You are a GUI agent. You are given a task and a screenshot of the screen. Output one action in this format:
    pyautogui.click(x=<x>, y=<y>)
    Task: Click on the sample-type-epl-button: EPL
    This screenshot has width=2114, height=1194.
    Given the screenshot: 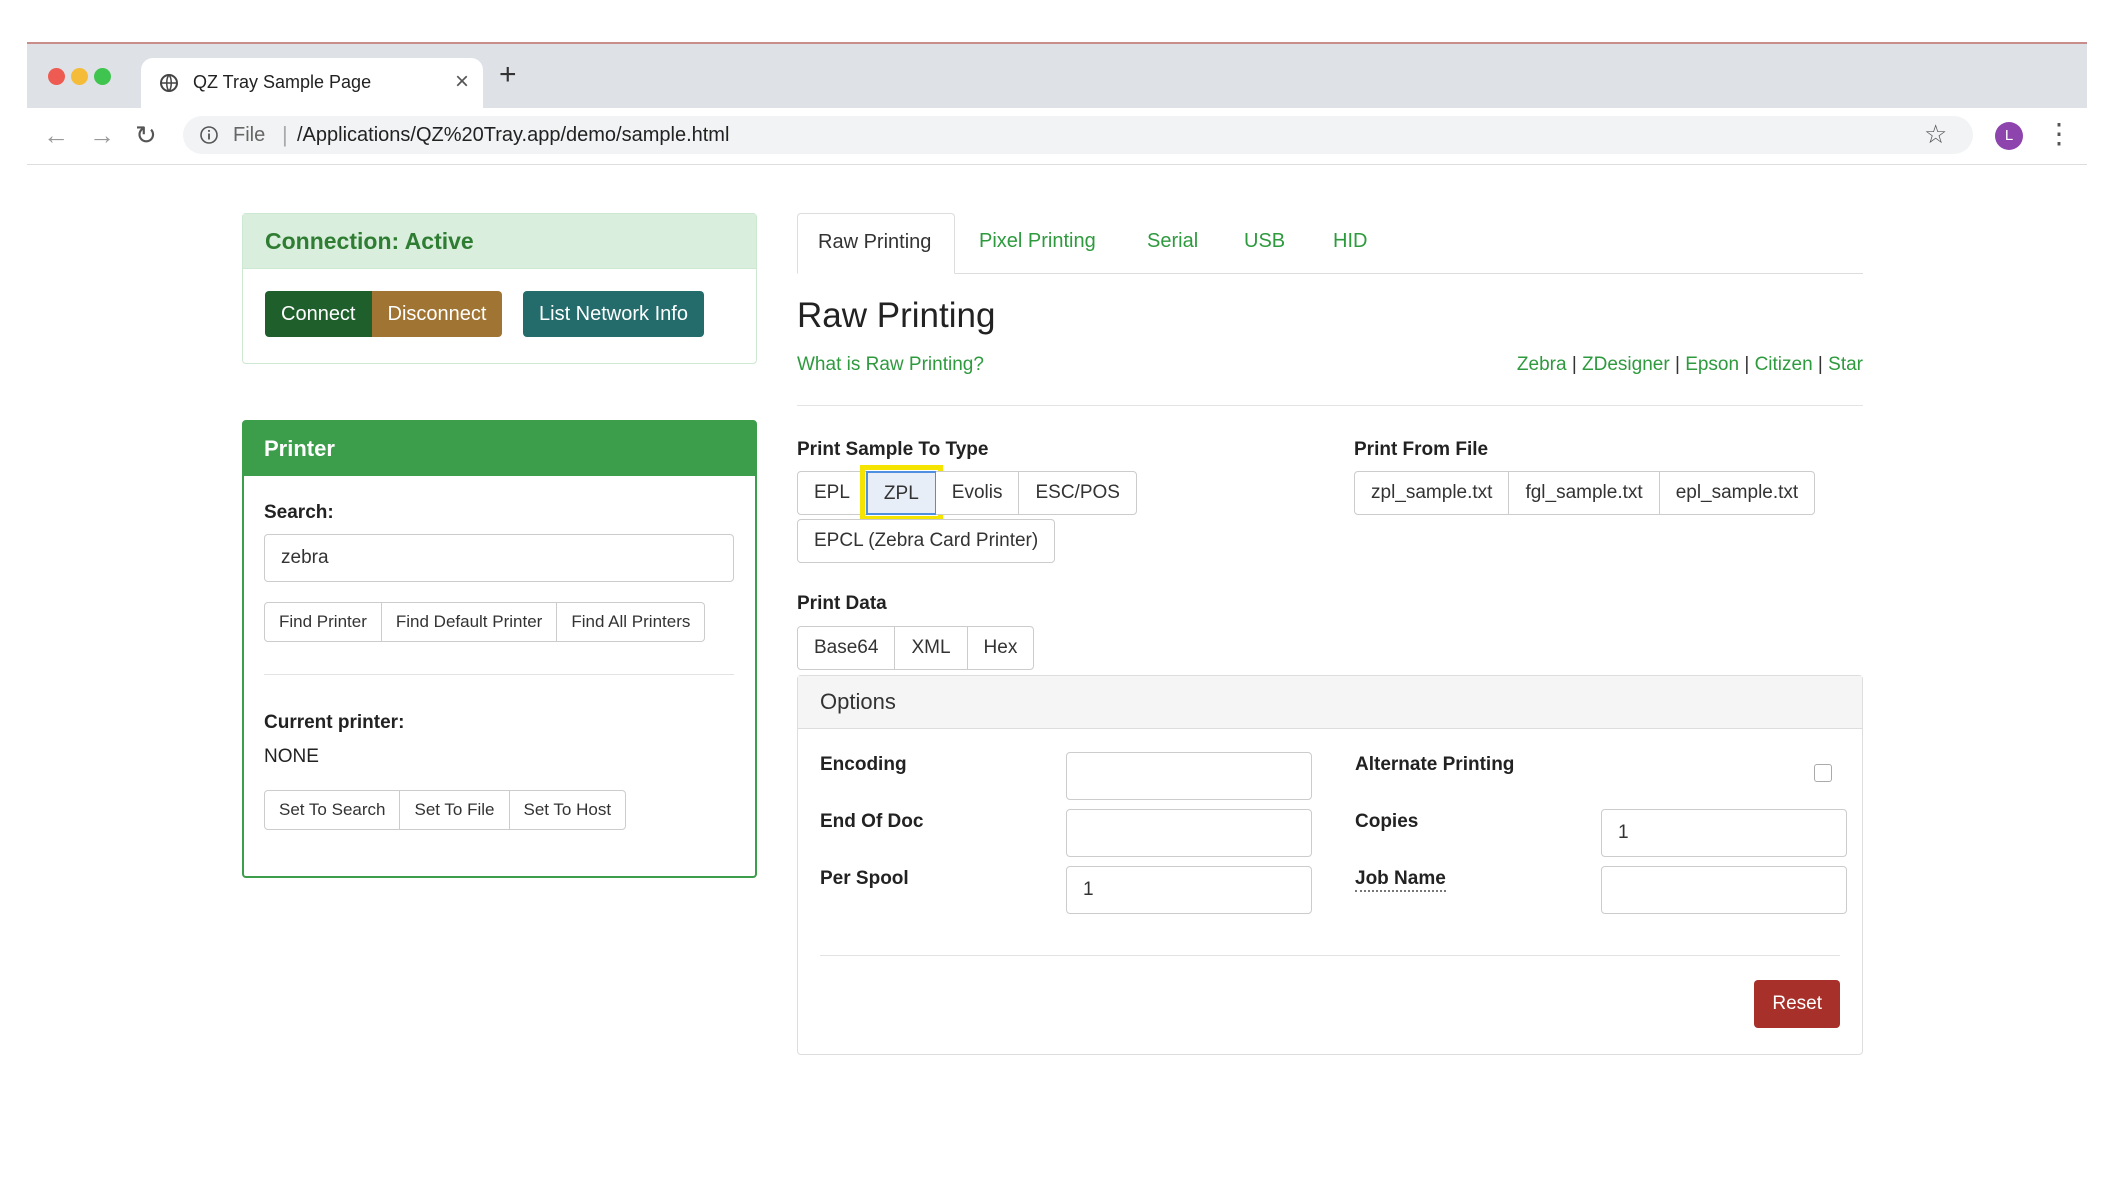 What is the action you would take?
    pyautogui.click(x=832, y=493)
    